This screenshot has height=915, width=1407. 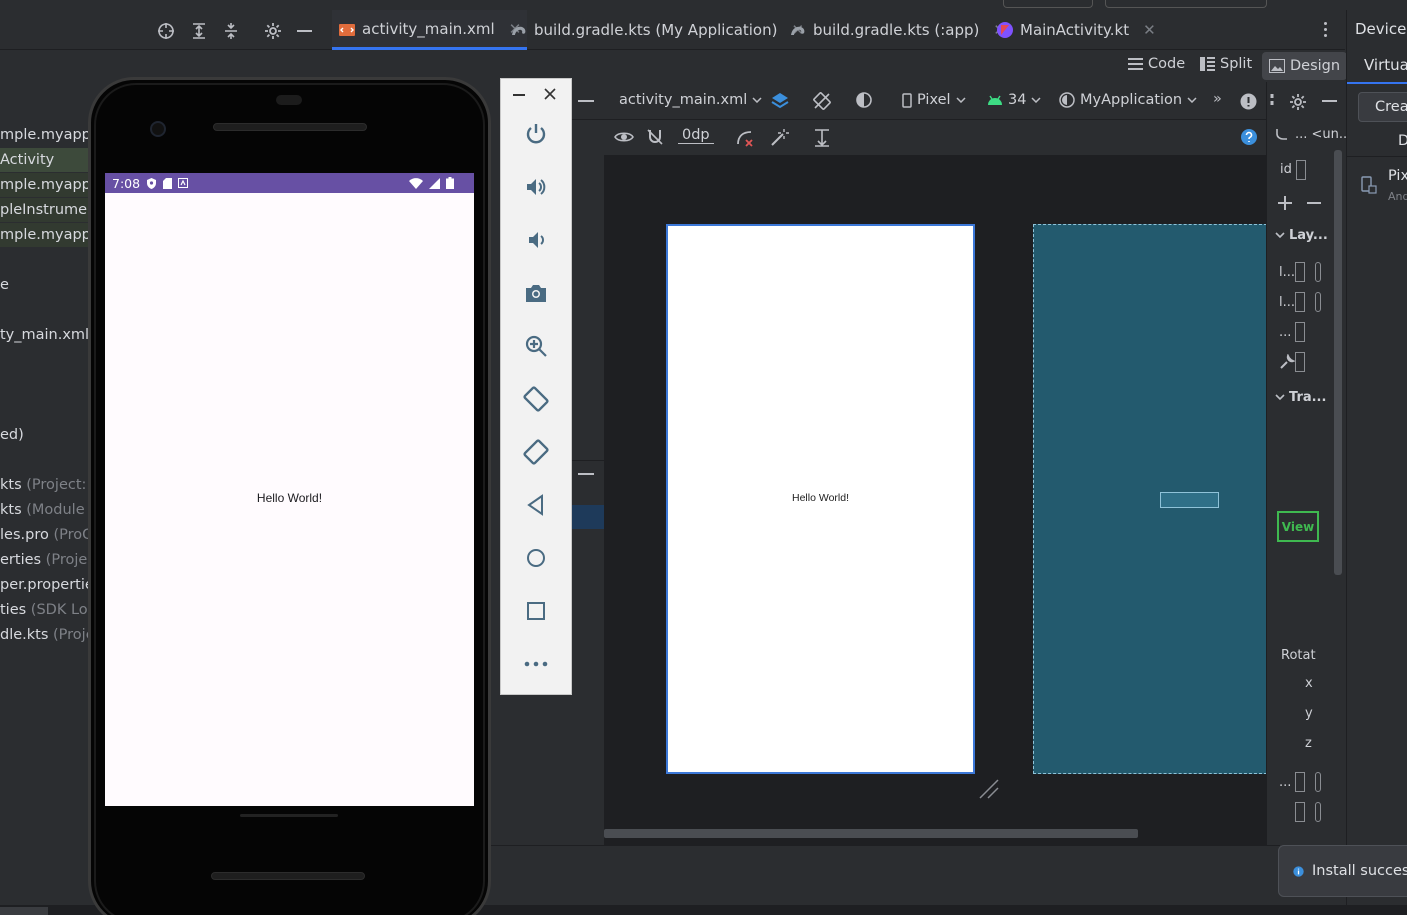 I want to click on project-tree-item: dle.kts (Projec, so click(x=47, y=635).